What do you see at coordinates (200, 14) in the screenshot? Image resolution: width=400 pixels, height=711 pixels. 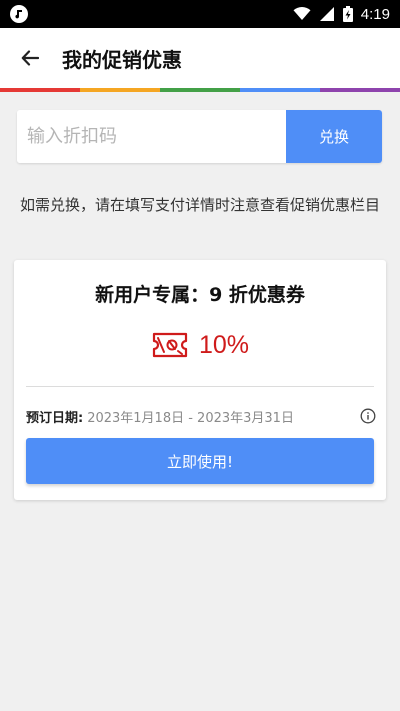 I see `status-bar: 4:19` at bounding box center [200, 14].